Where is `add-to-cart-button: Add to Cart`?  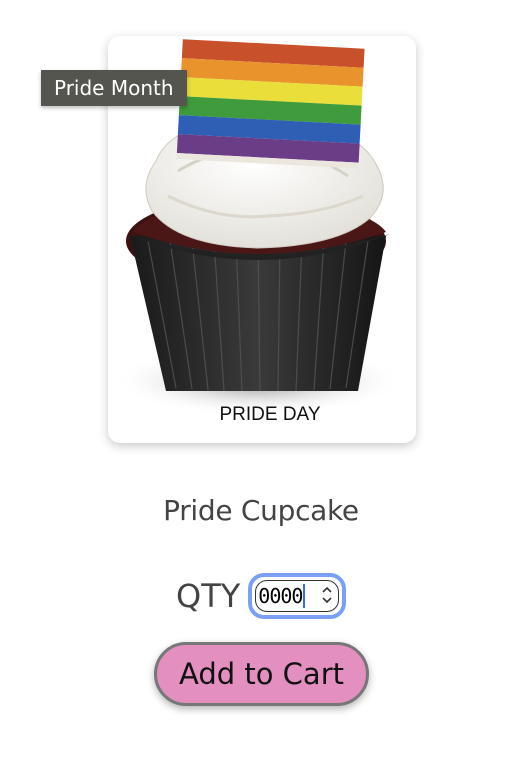 add-to-cart-button: Add to Cart is located at coordinates (261, 674).